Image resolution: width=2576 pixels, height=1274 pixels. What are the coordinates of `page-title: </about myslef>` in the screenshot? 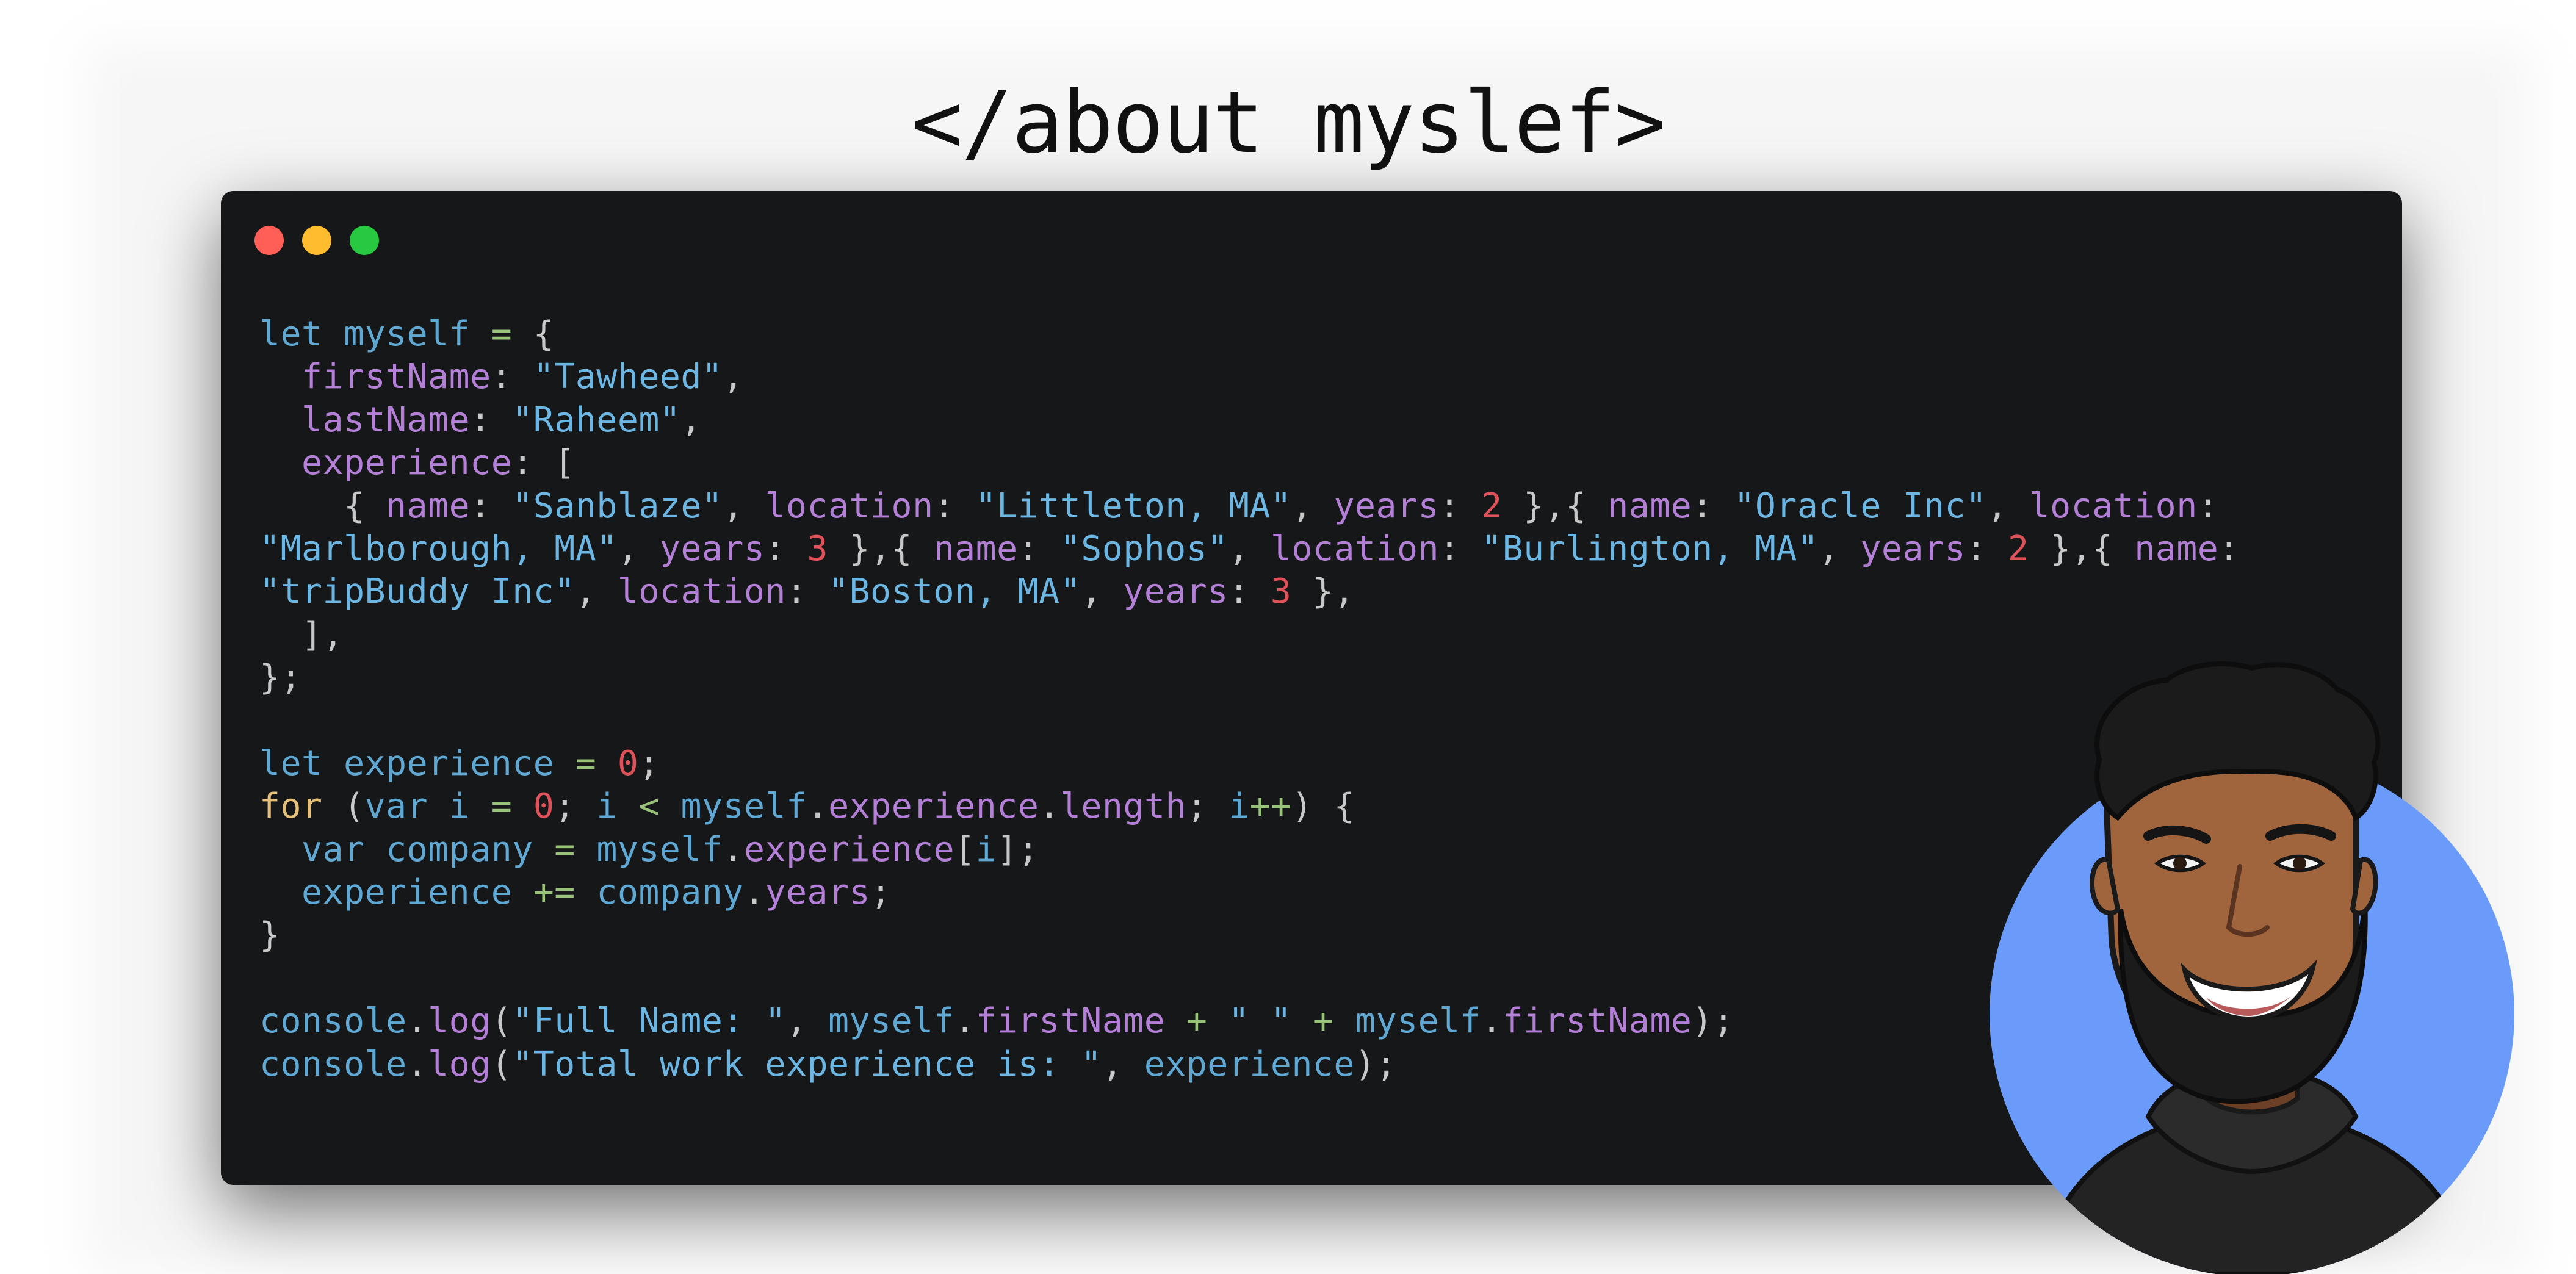 It's located at (1288, 123).